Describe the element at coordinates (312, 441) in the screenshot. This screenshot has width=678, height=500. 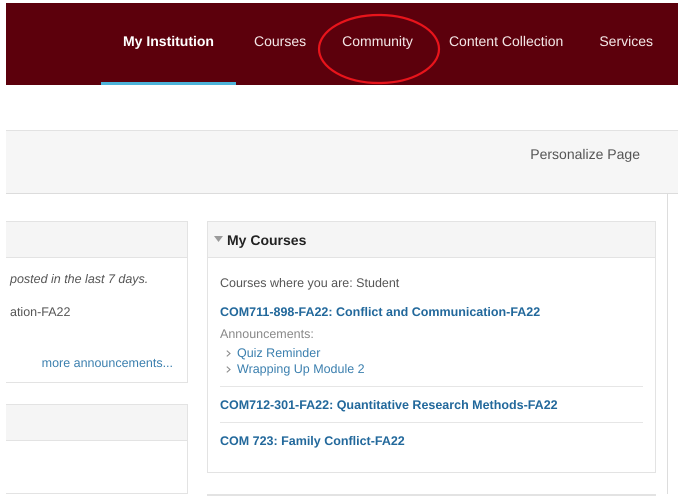
I see `course-link: COM 723: Family Conflict-FA22` at that location.